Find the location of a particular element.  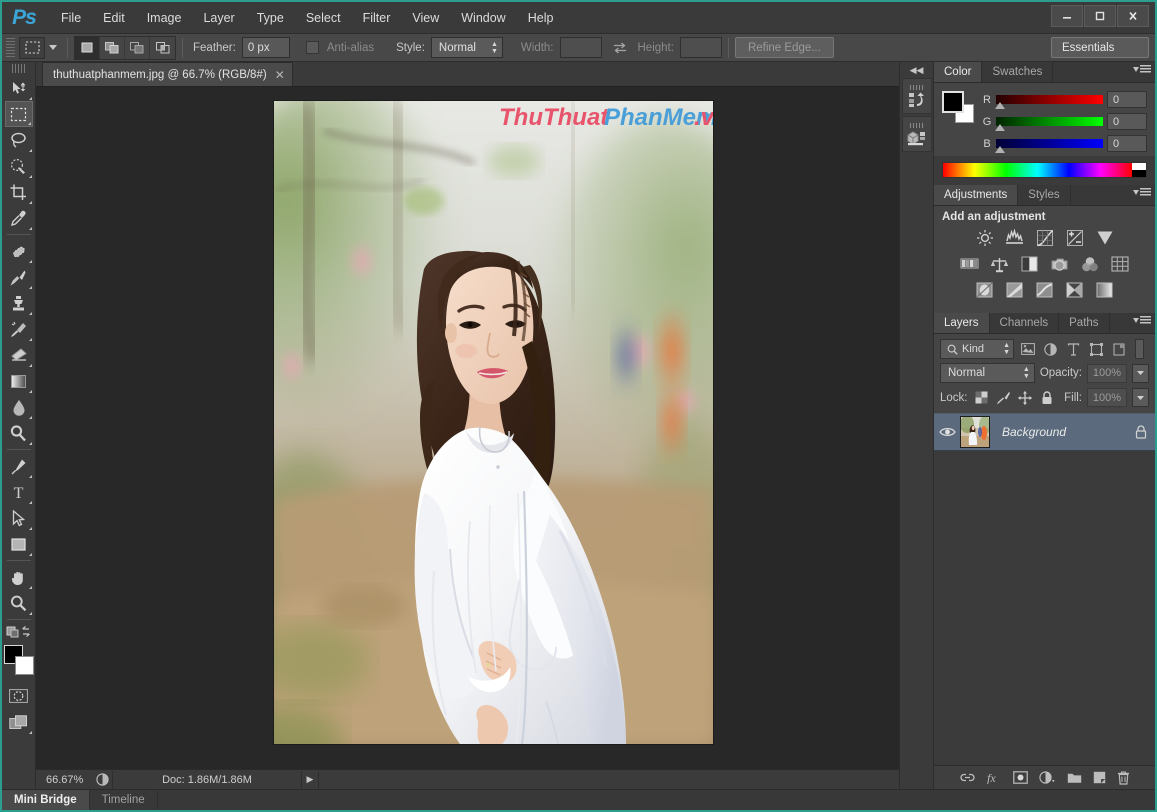

document-thumbnail-icon is located at coordinates (102, 780).